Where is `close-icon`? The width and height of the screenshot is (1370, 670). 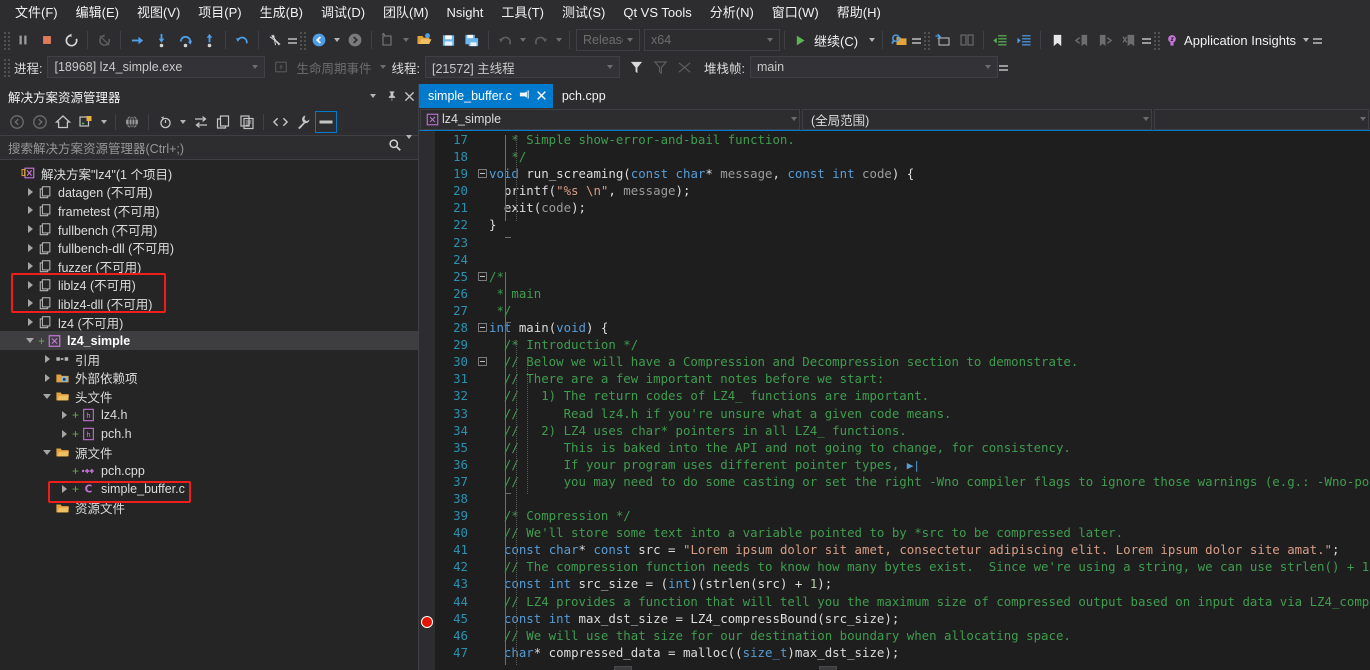 close-icon is located at coordinates (541, 96).